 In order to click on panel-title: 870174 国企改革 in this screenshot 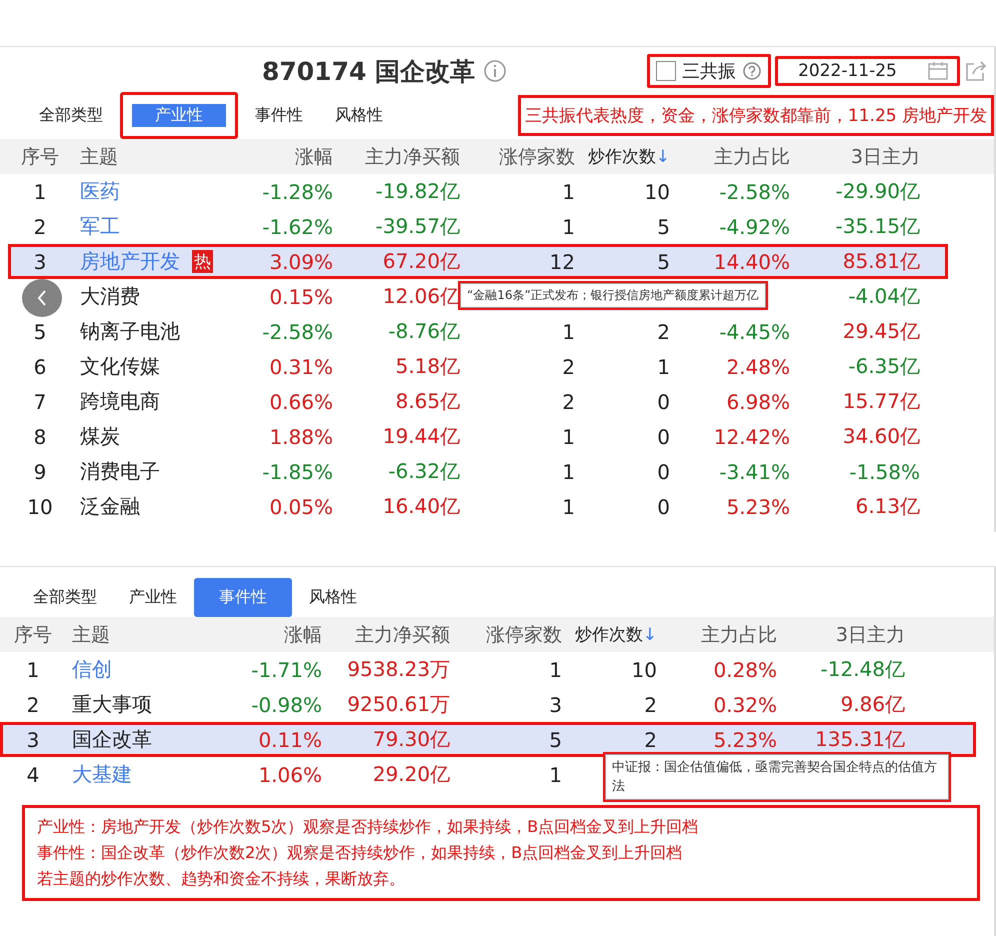, I will do `click(369, 72)`.